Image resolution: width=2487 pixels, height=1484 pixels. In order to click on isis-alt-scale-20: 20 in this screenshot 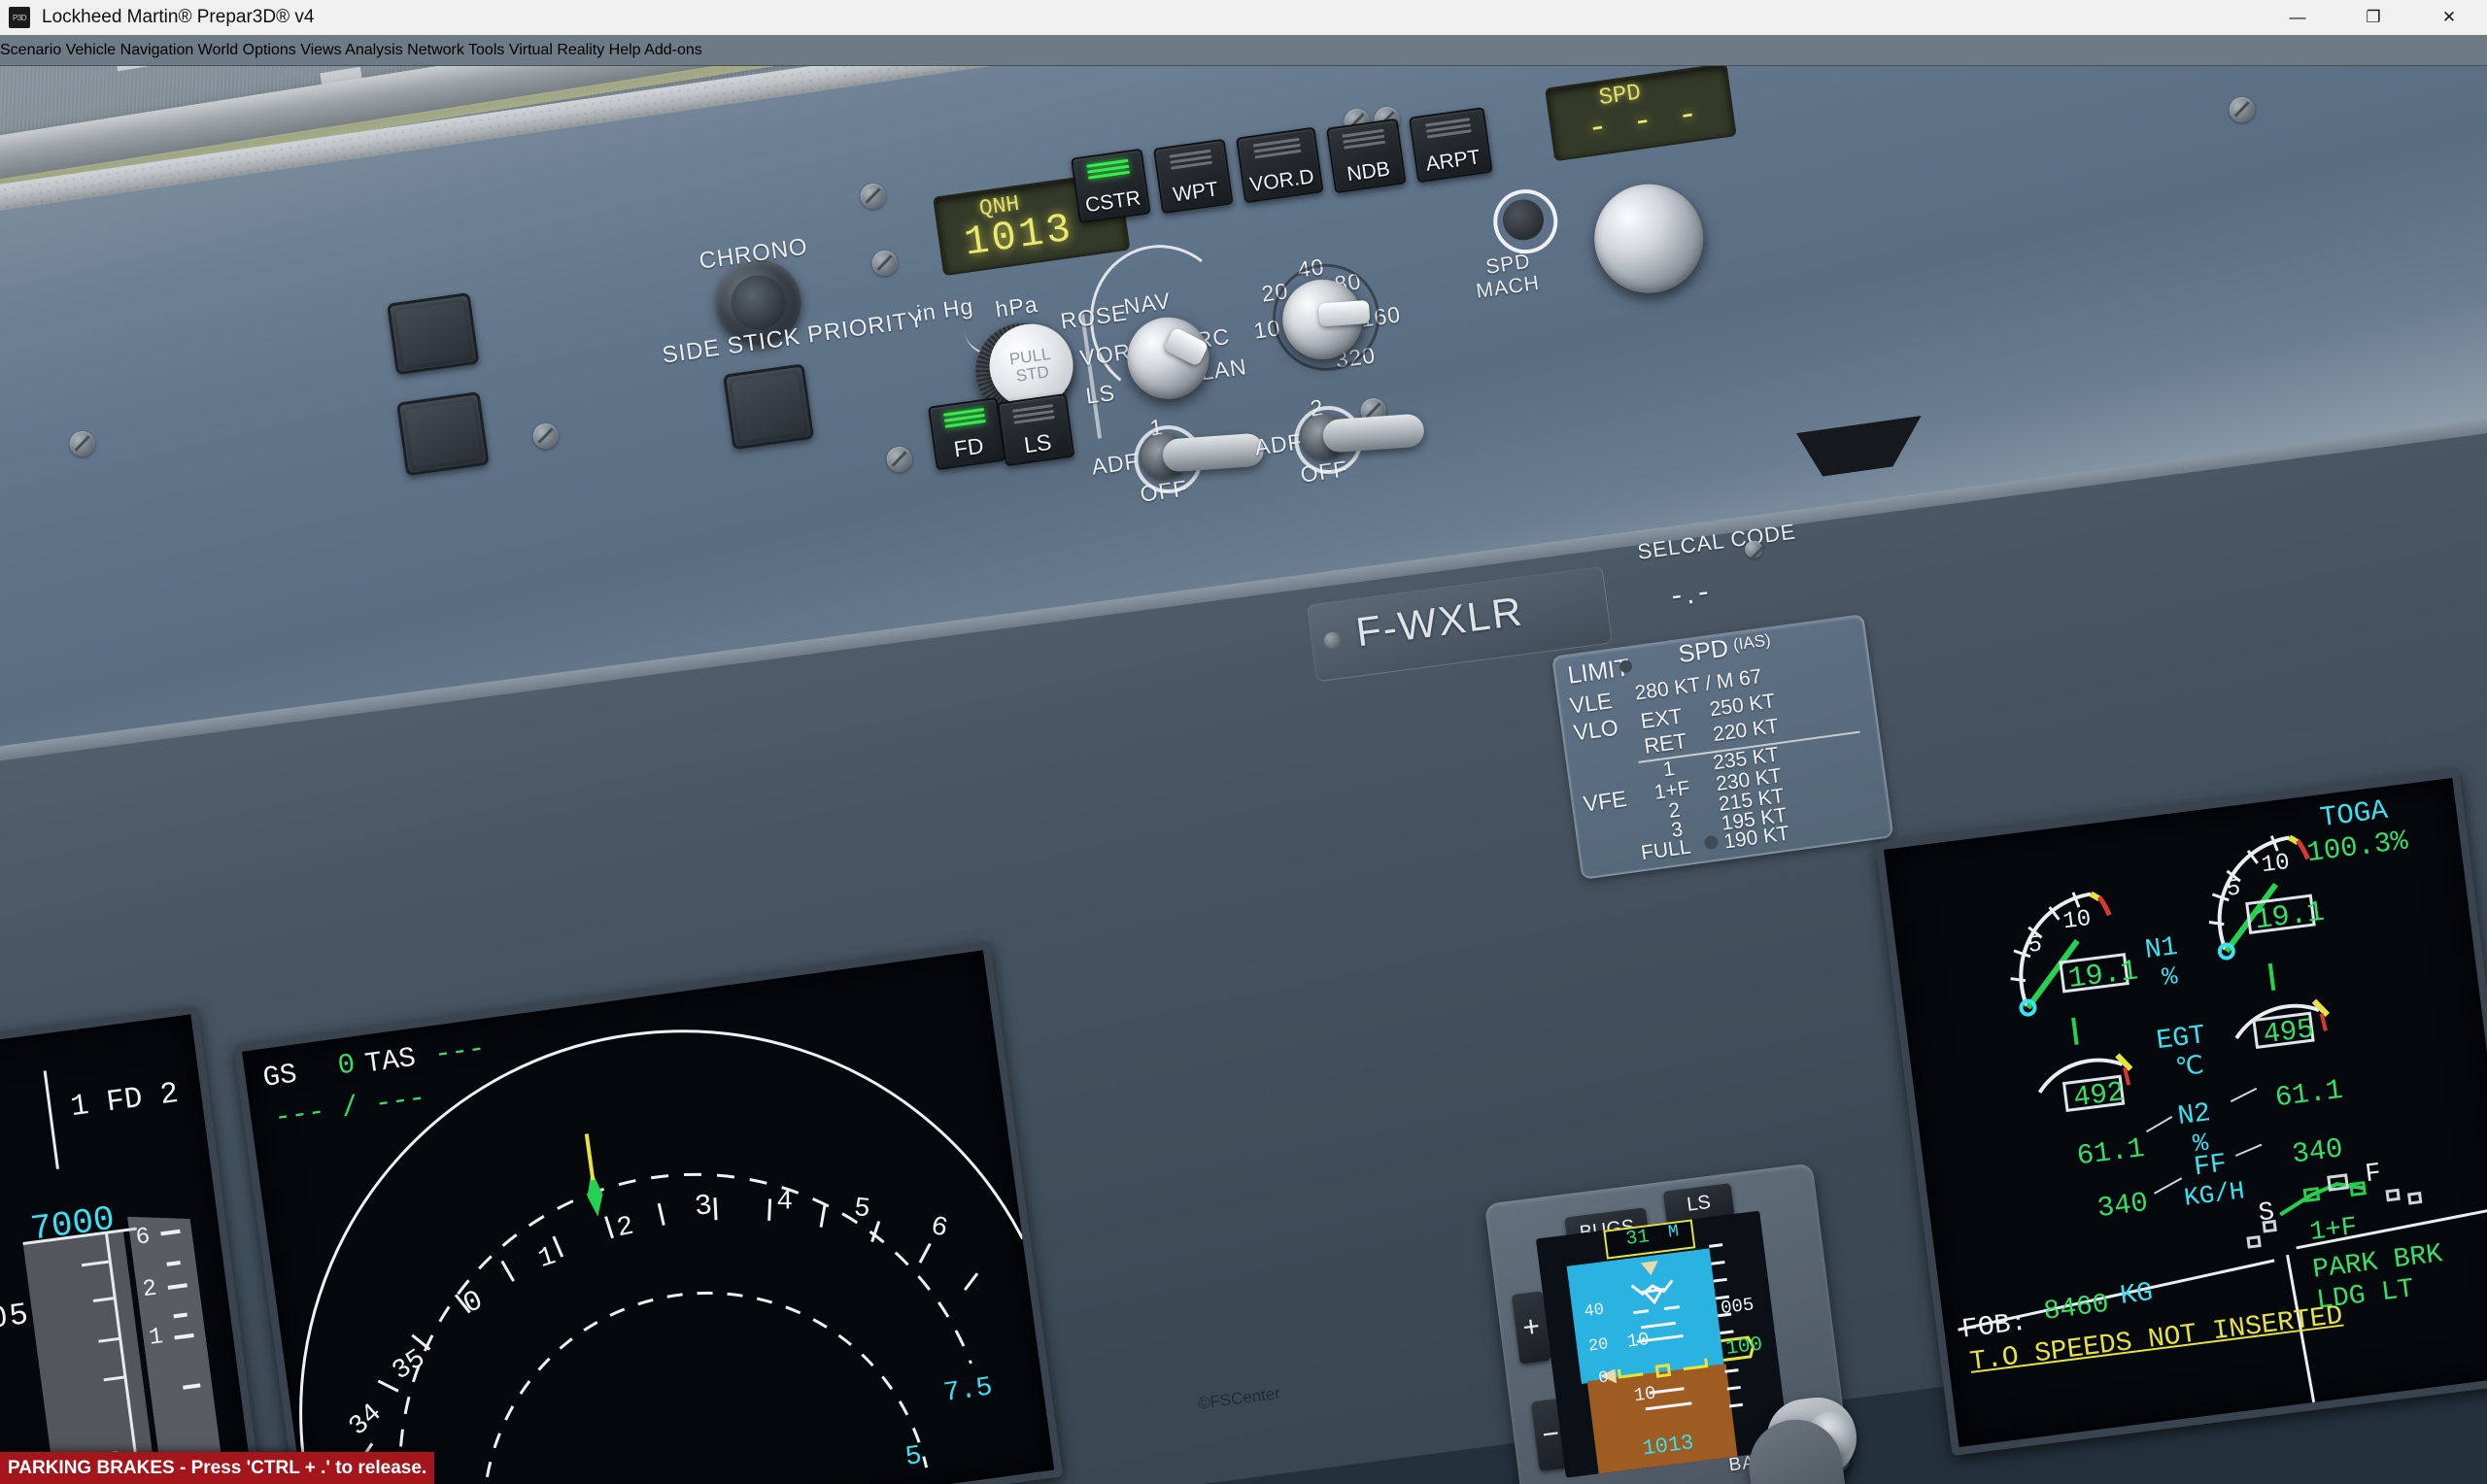, I will do `click(1598, 1346)`.